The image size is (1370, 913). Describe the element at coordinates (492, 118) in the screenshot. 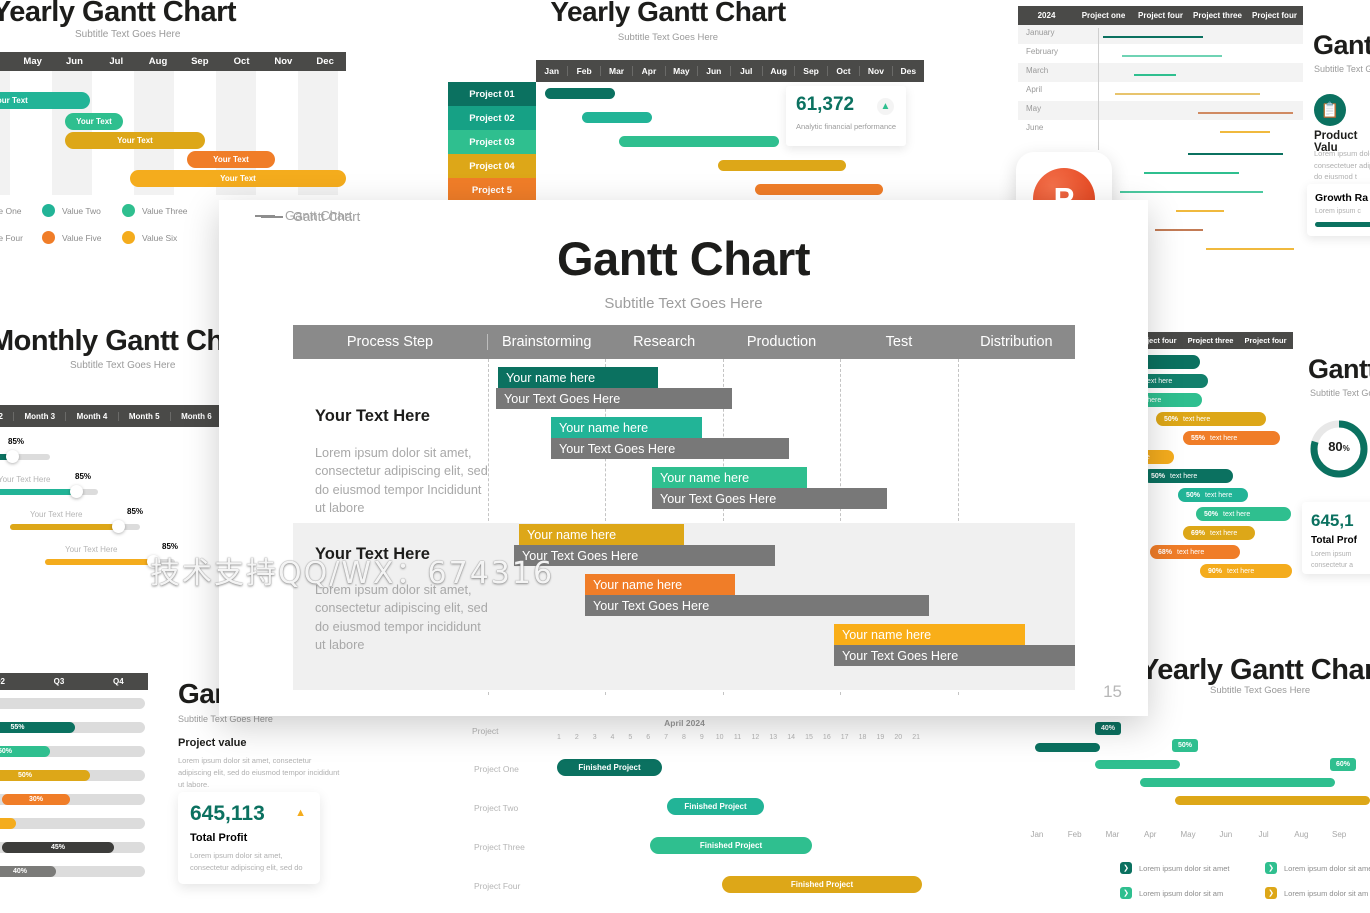

I see `project-label: Project 02` at that location.